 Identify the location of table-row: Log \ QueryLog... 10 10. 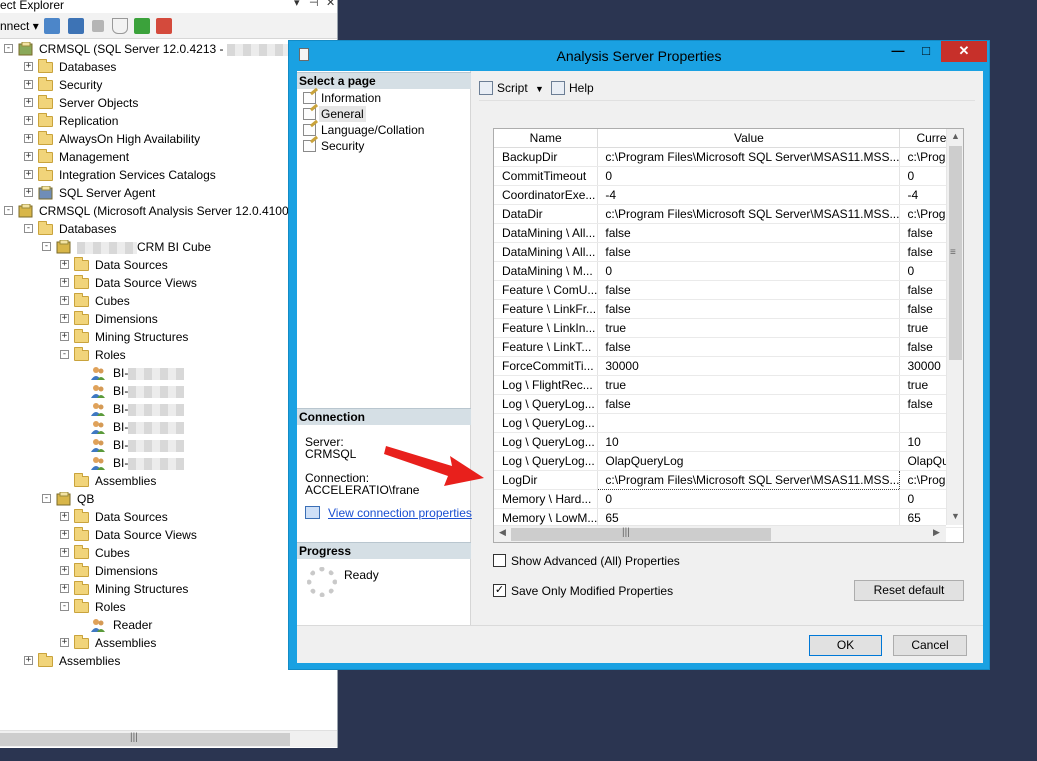
(728, 442).